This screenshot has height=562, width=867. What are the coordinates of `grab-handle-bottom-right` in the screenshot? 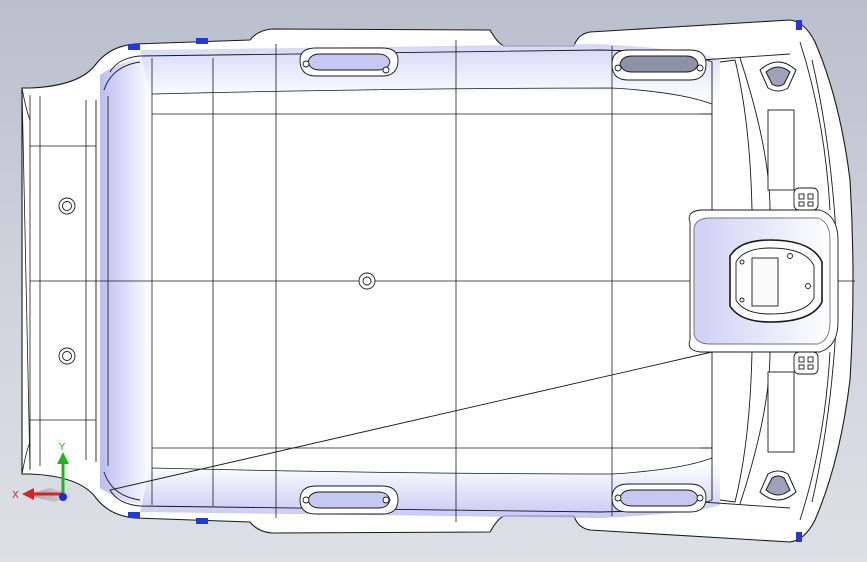 It's located at (659, 498).